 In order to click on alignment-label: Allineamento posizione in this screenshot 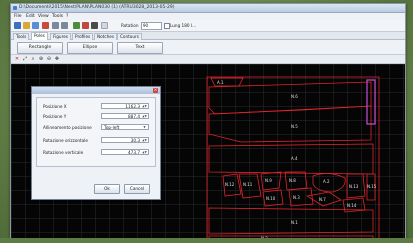, I will do `click(67, 127)`.